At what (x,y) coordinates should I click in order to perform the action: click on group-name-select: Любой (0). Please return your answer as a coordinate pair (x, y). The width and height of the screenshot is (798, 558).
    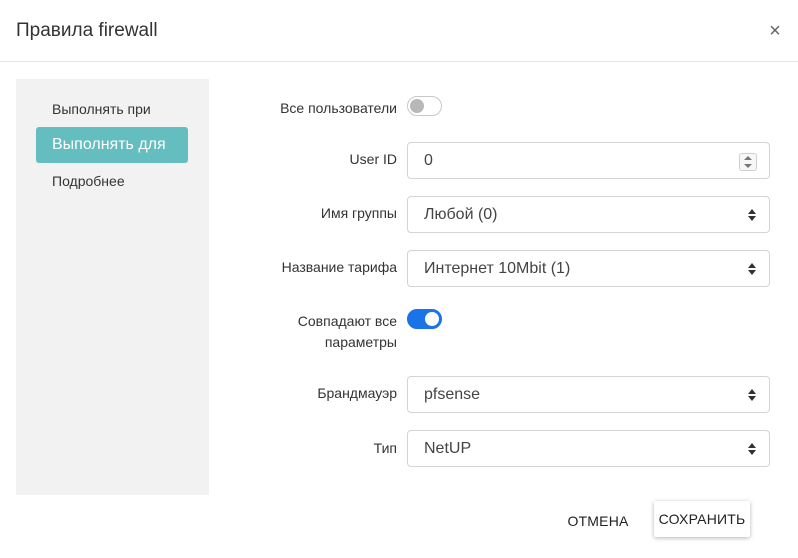
    Looking at the image, I should click on (588, 214).